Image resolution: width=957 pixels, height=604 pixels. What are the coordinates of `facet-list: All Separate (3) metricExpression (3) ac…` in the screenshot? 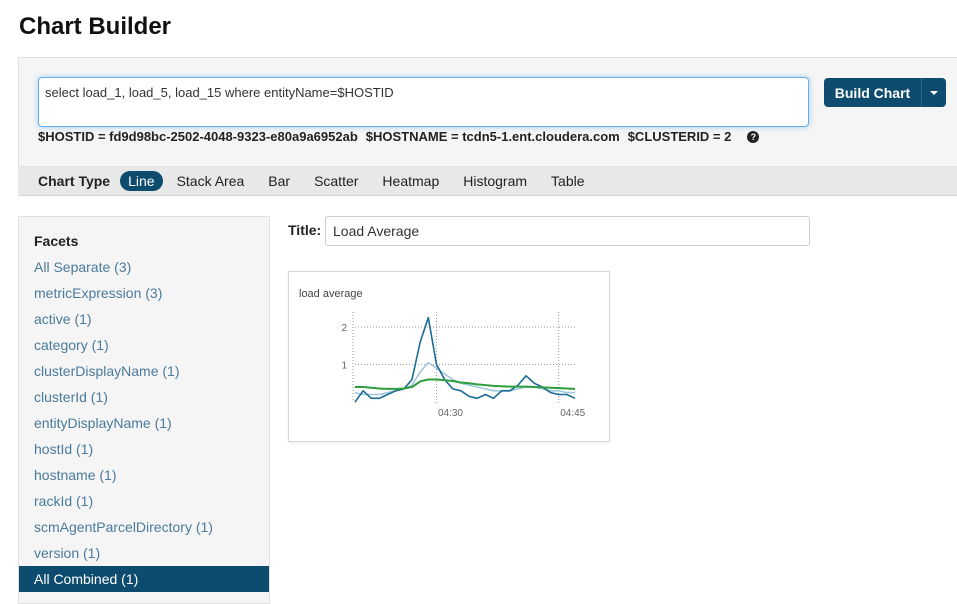 It's located at (144, 423).